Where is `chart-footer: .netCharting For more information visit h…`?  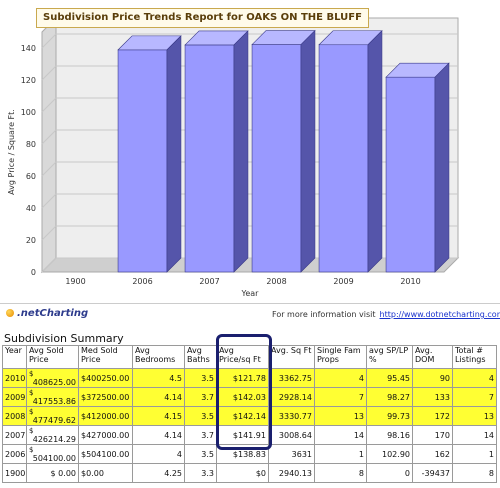 chart-footer: .netCharting For more information visit h… is located at coordinates (250, 314).